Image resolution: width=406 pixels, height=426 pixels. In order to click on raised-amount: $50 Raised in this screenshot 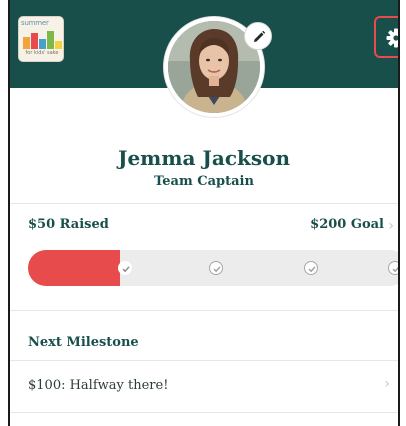, I will do `click(68, 224)`.